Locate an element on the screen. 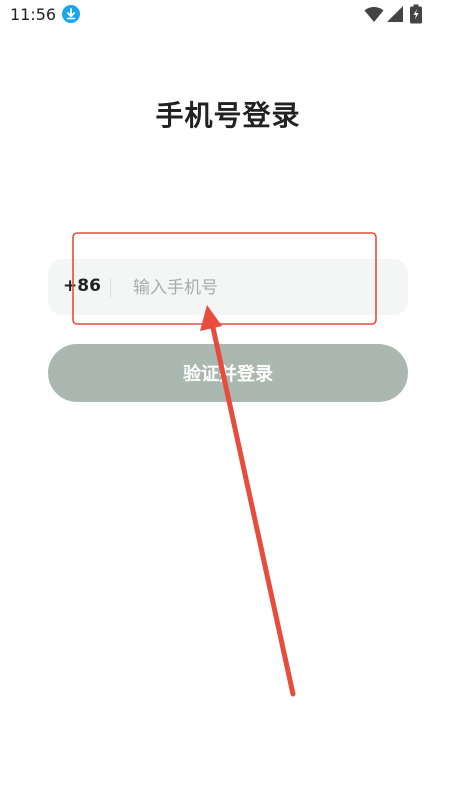 This screenshot has width=456, height=811. download-icon is located at coordinates (71, 14).